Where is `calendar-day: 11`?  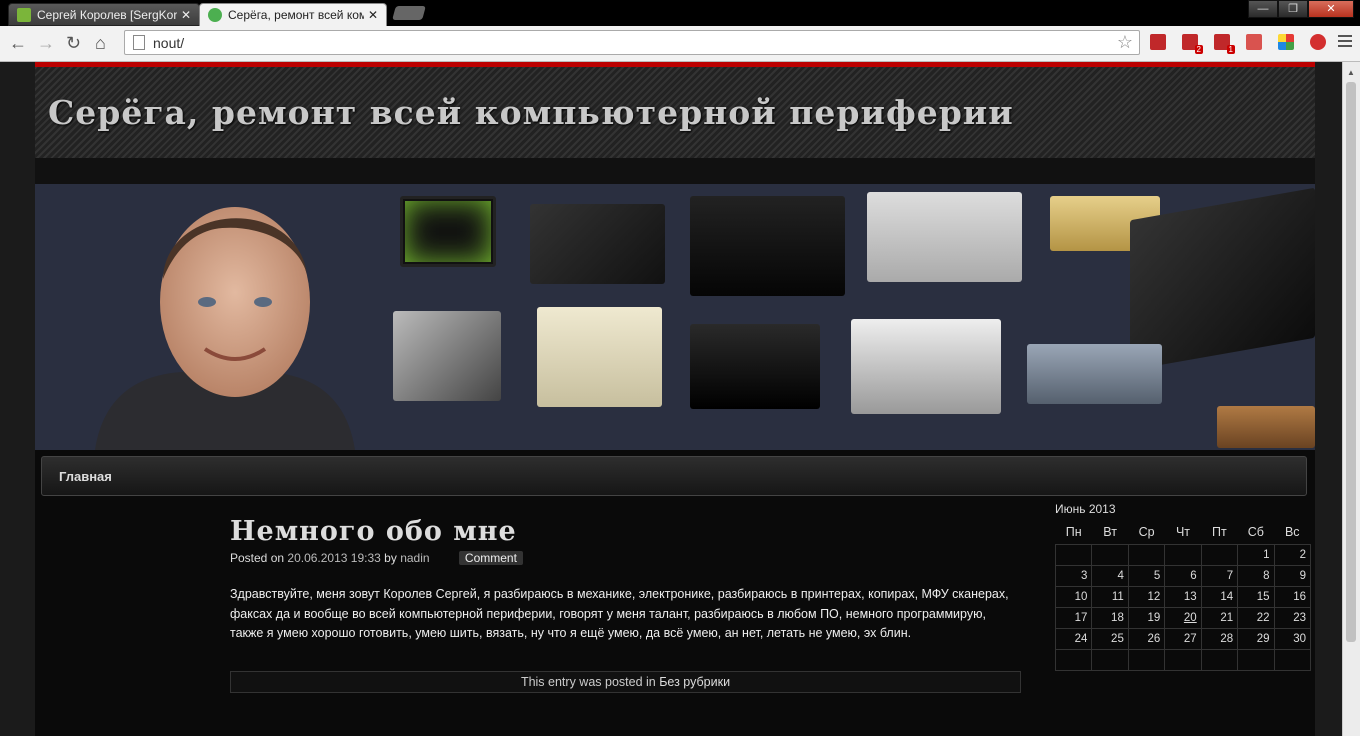
calendar-day: 11 is located at coordinates (1110, 597).